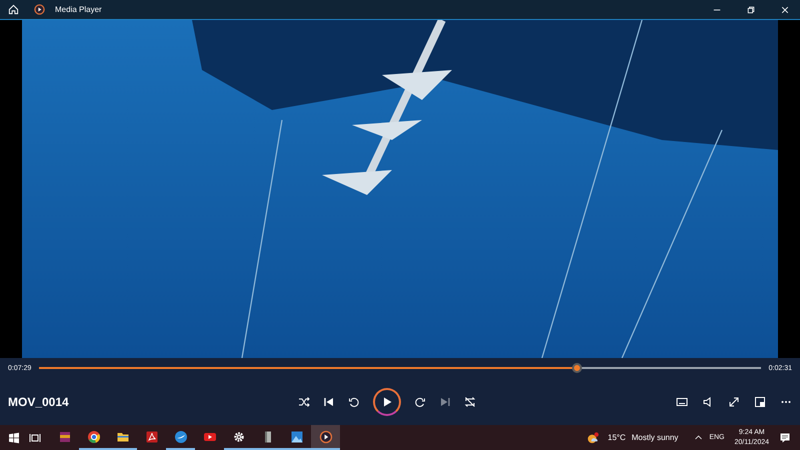 The width and height of the screenshot is (800, 450). Describe the element at coordinates (445, 402) in the screenshot. I see `next-icon` at that location.